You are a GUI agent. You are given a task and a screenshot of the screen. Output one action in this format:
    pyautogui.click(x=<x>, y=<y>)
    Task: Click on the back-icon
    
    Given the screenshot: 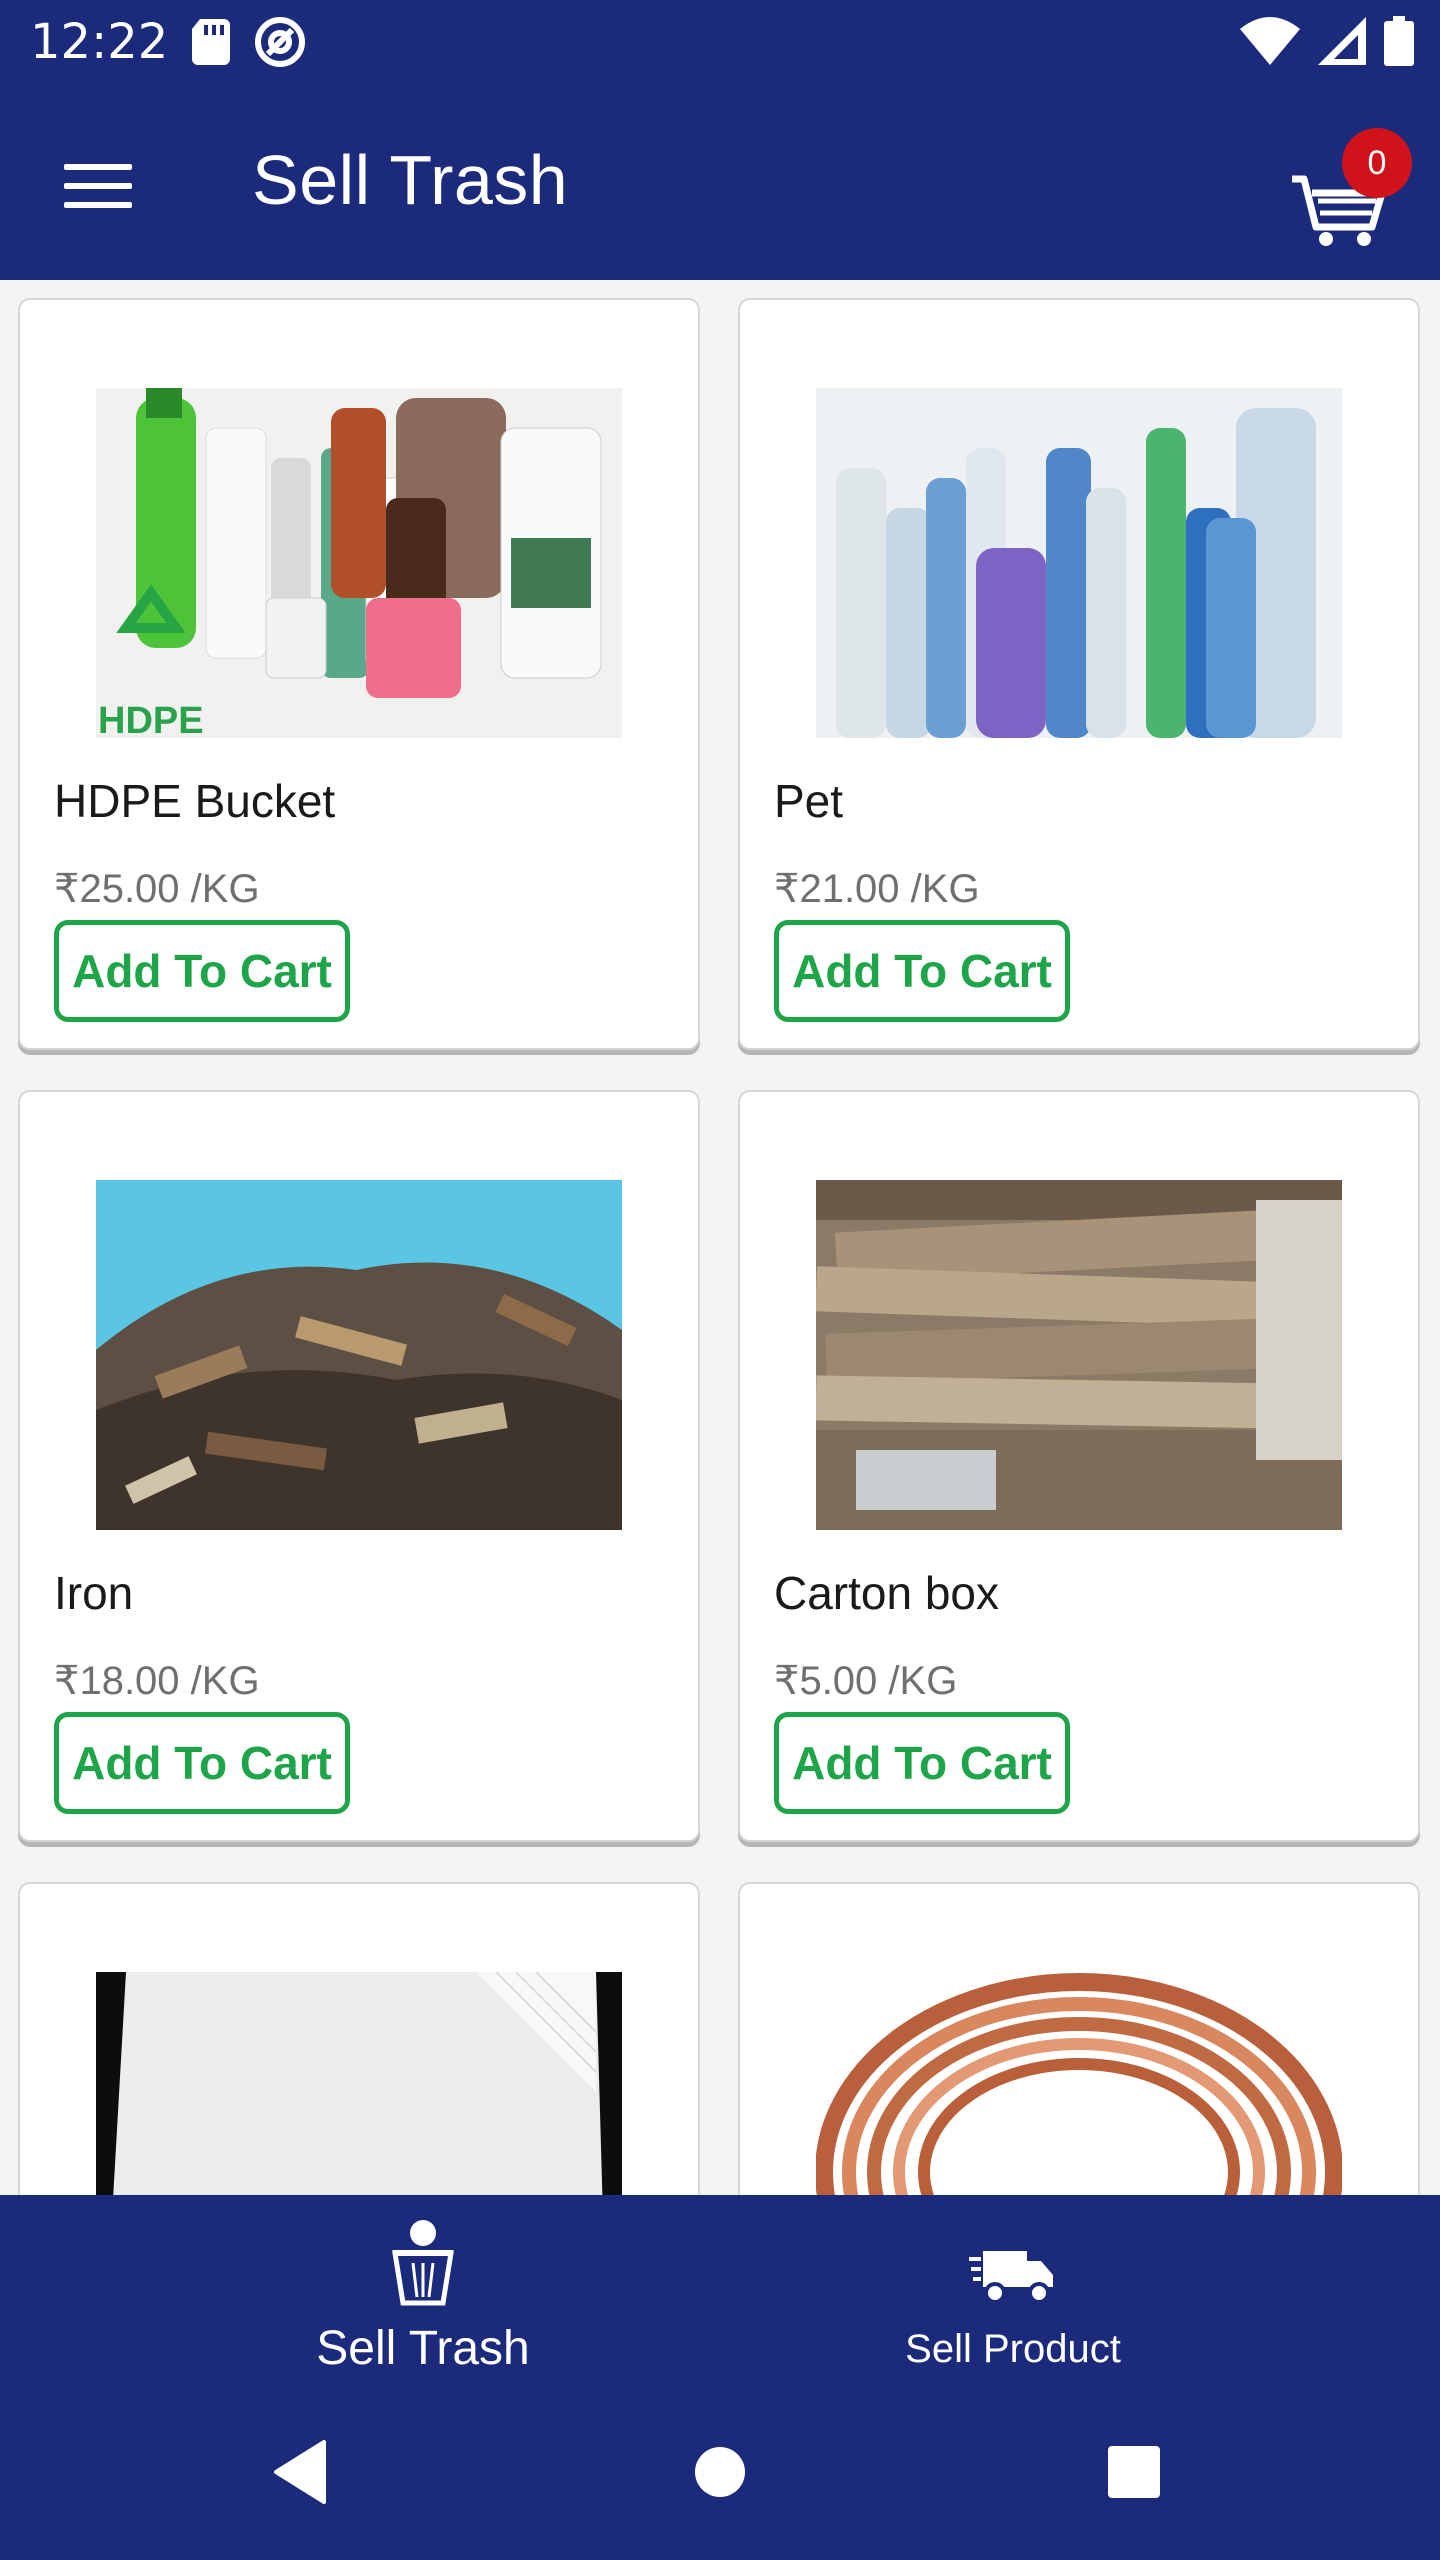 What is the action you would take?
    pyautogui.click(x=300, y=2472)
    